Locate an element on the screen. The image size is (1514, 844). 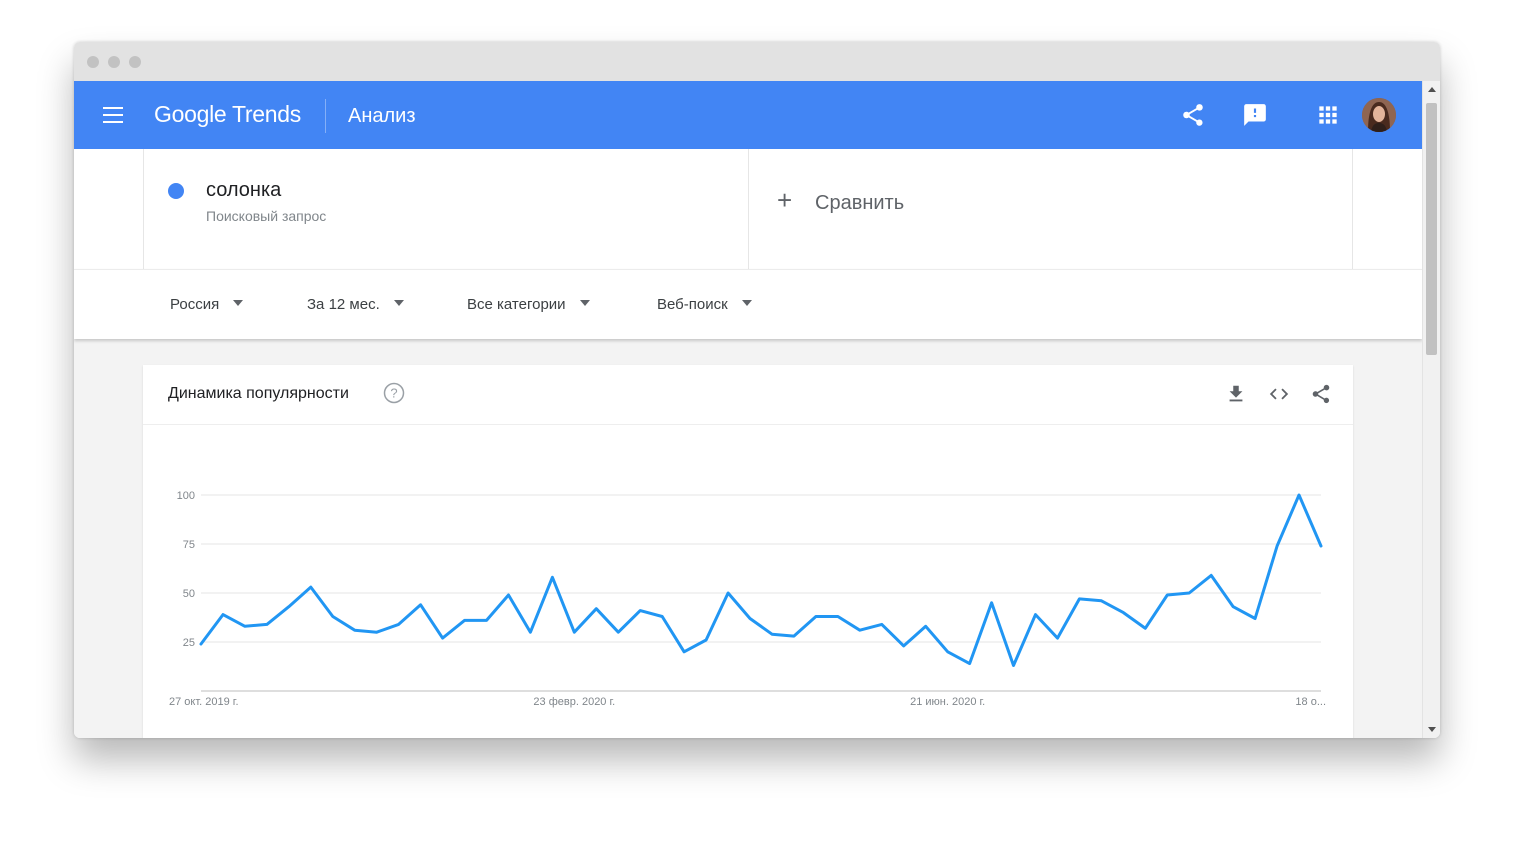
search-terms-row: солонка Поисковый запрос + Сравнить is located at coordinates (748, 209).